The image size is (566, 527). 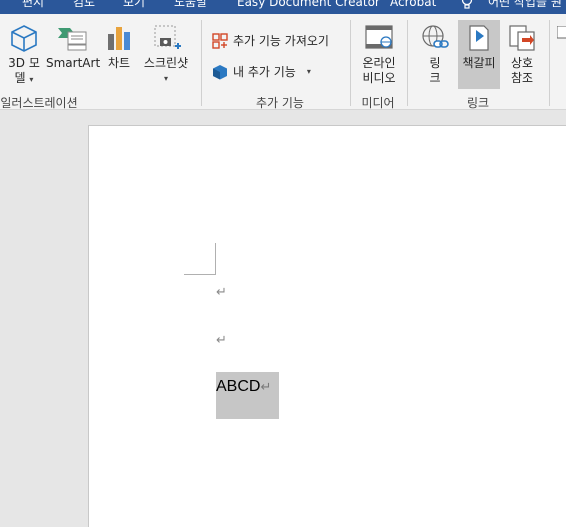 What do you see at coordinates (479, 54) in the screenshot?
I see `bookmark-button: 책갈피` at bounding box center [479, 54].